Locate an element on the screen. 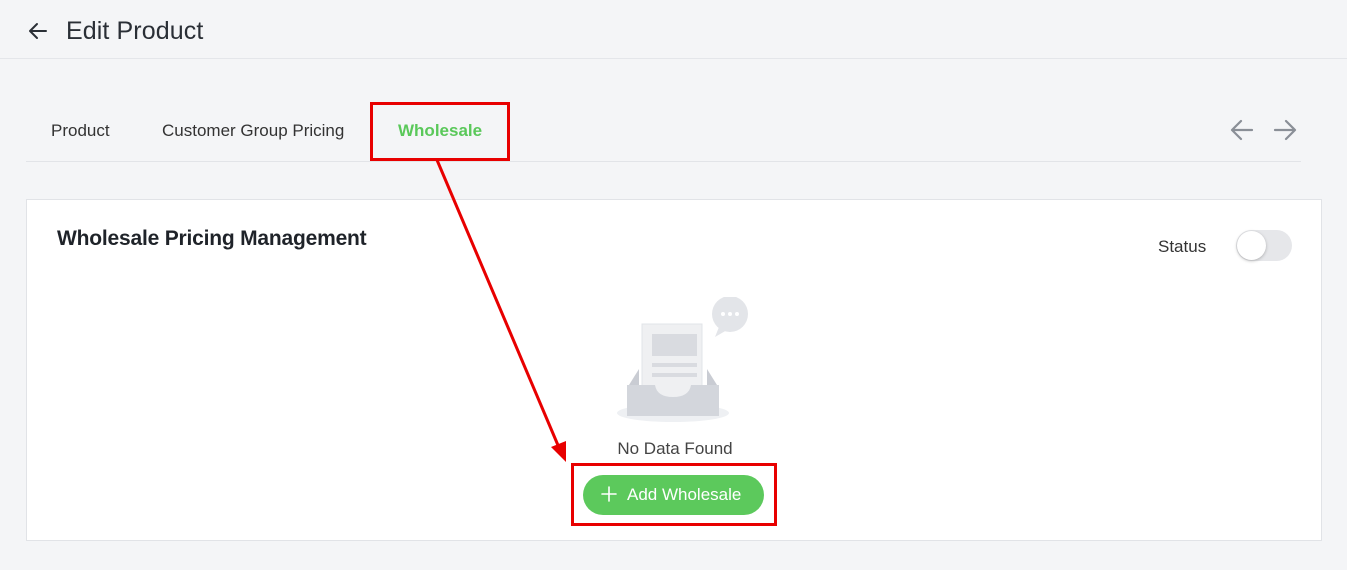 Image resolution: width=1347 pixels, height=570 pixels. tab-scroll-prev-button is located at coordinates (1242, 130).